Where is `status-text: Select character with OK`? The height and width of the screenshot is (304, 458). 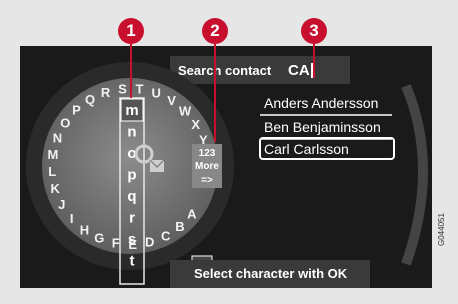
status-text: Select character with OK is located at coordinates (271, 273).